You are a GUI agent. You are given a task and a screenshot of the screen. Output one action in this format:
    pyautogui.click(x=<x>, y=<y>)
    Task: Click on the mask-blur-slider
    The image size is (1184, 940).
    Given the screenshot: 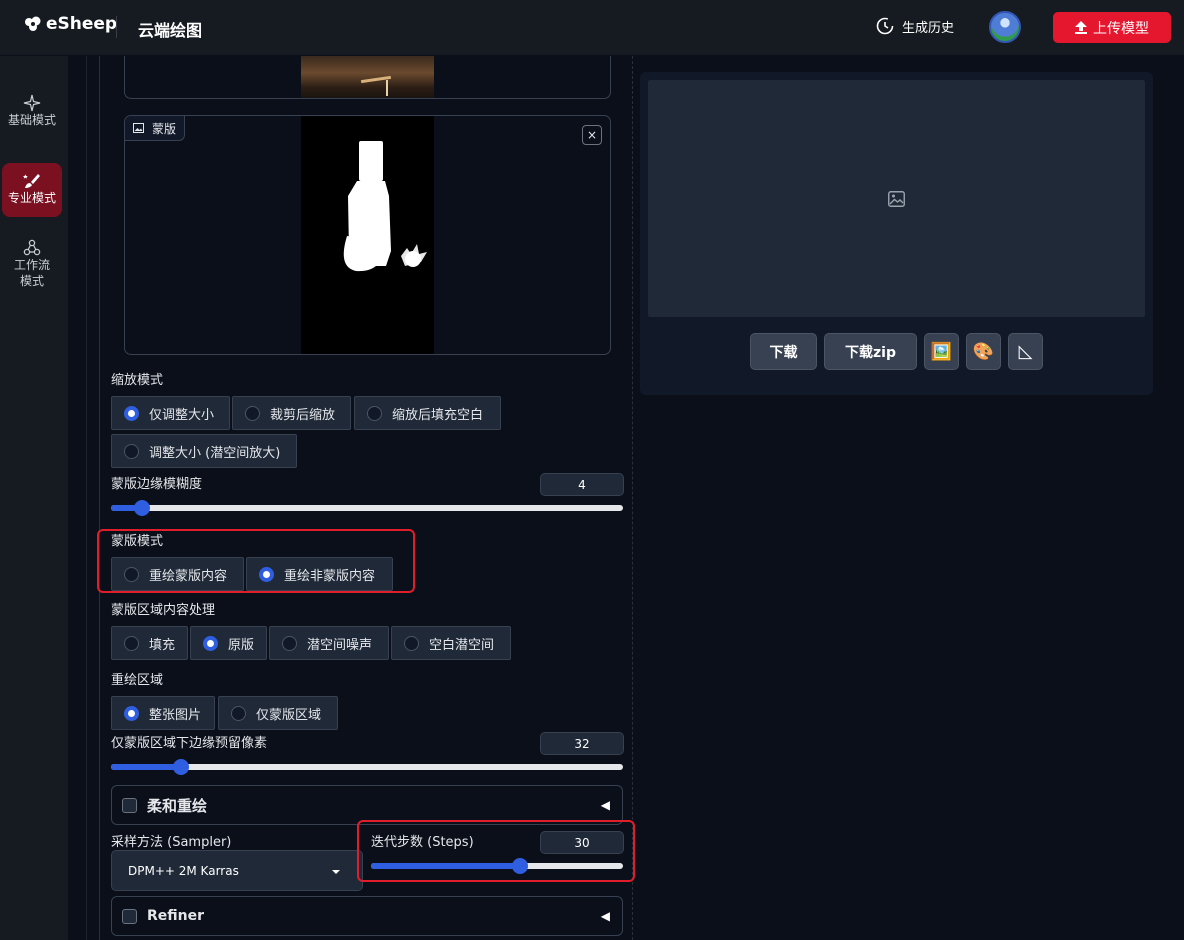 What is the action you would take?
    pyautogui.click(x=367, y=508)
    